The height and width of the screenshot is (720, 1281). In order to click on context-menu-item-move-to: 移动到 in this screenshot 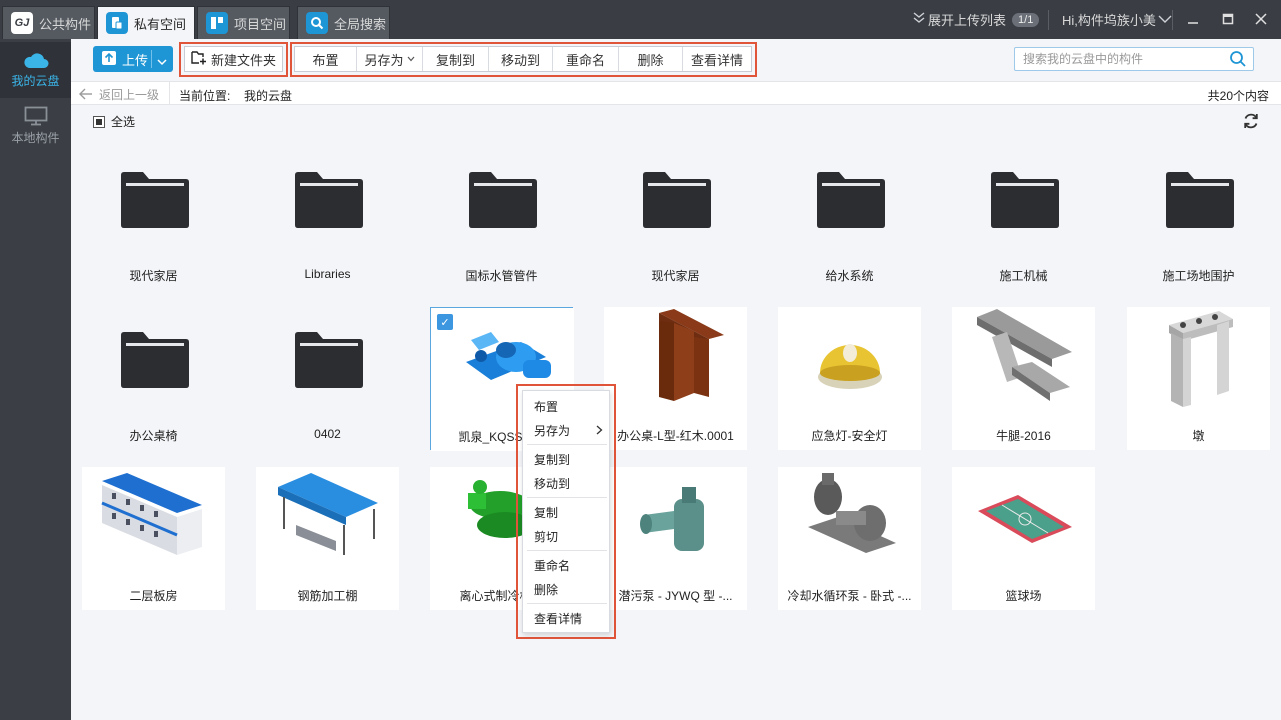, I will do `click(567, 483)`.